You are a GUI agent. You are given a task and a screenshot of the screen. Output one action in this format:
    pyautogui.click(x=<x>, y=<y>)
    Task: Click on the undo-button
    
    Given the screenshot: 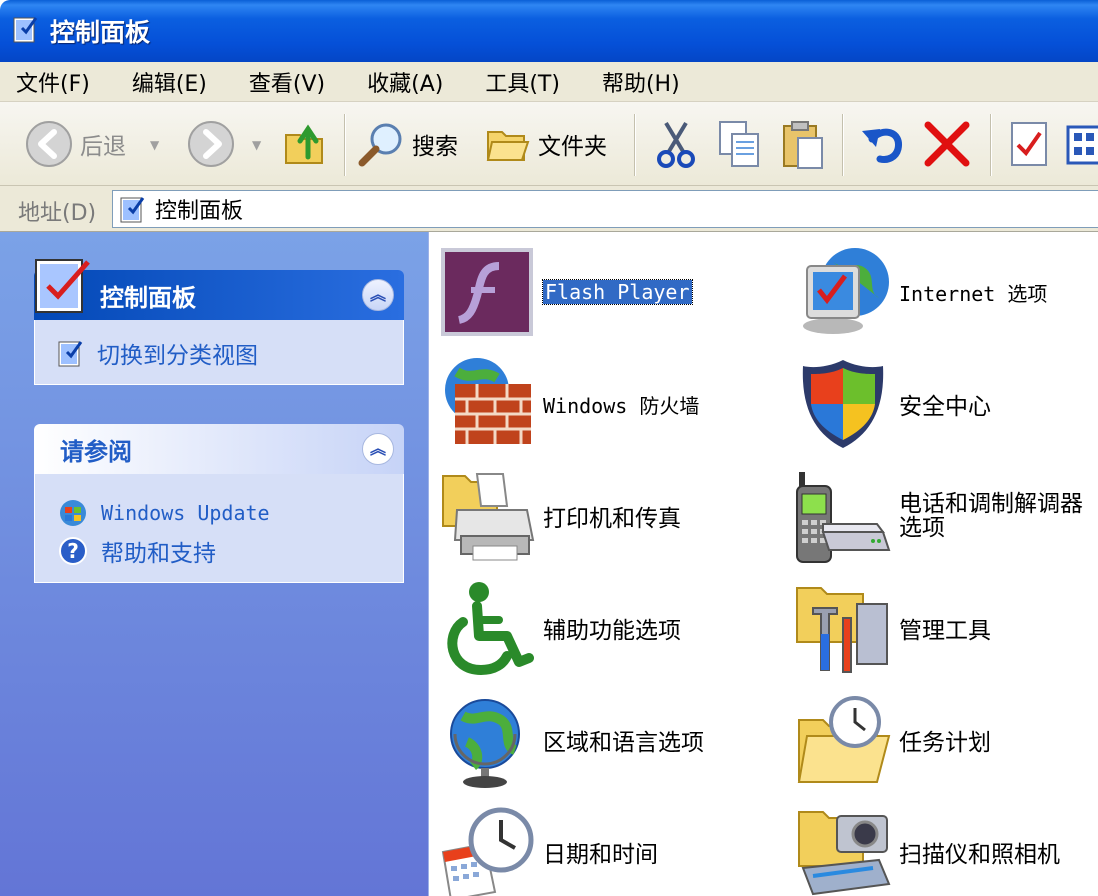 What is the action you would take?
    pyautogui.click(x=883, y=144)
    